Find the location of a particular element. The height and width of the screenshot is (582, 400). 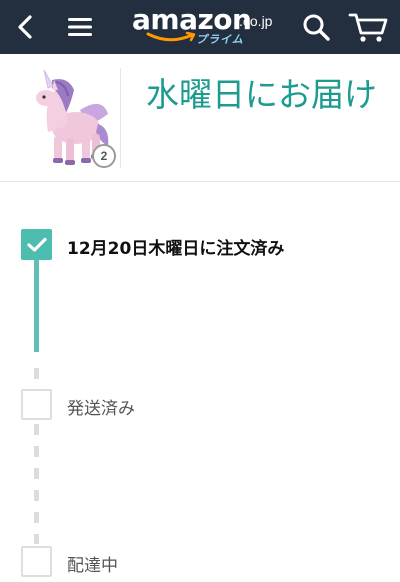

menu-button is located at coordinates (80, 27).